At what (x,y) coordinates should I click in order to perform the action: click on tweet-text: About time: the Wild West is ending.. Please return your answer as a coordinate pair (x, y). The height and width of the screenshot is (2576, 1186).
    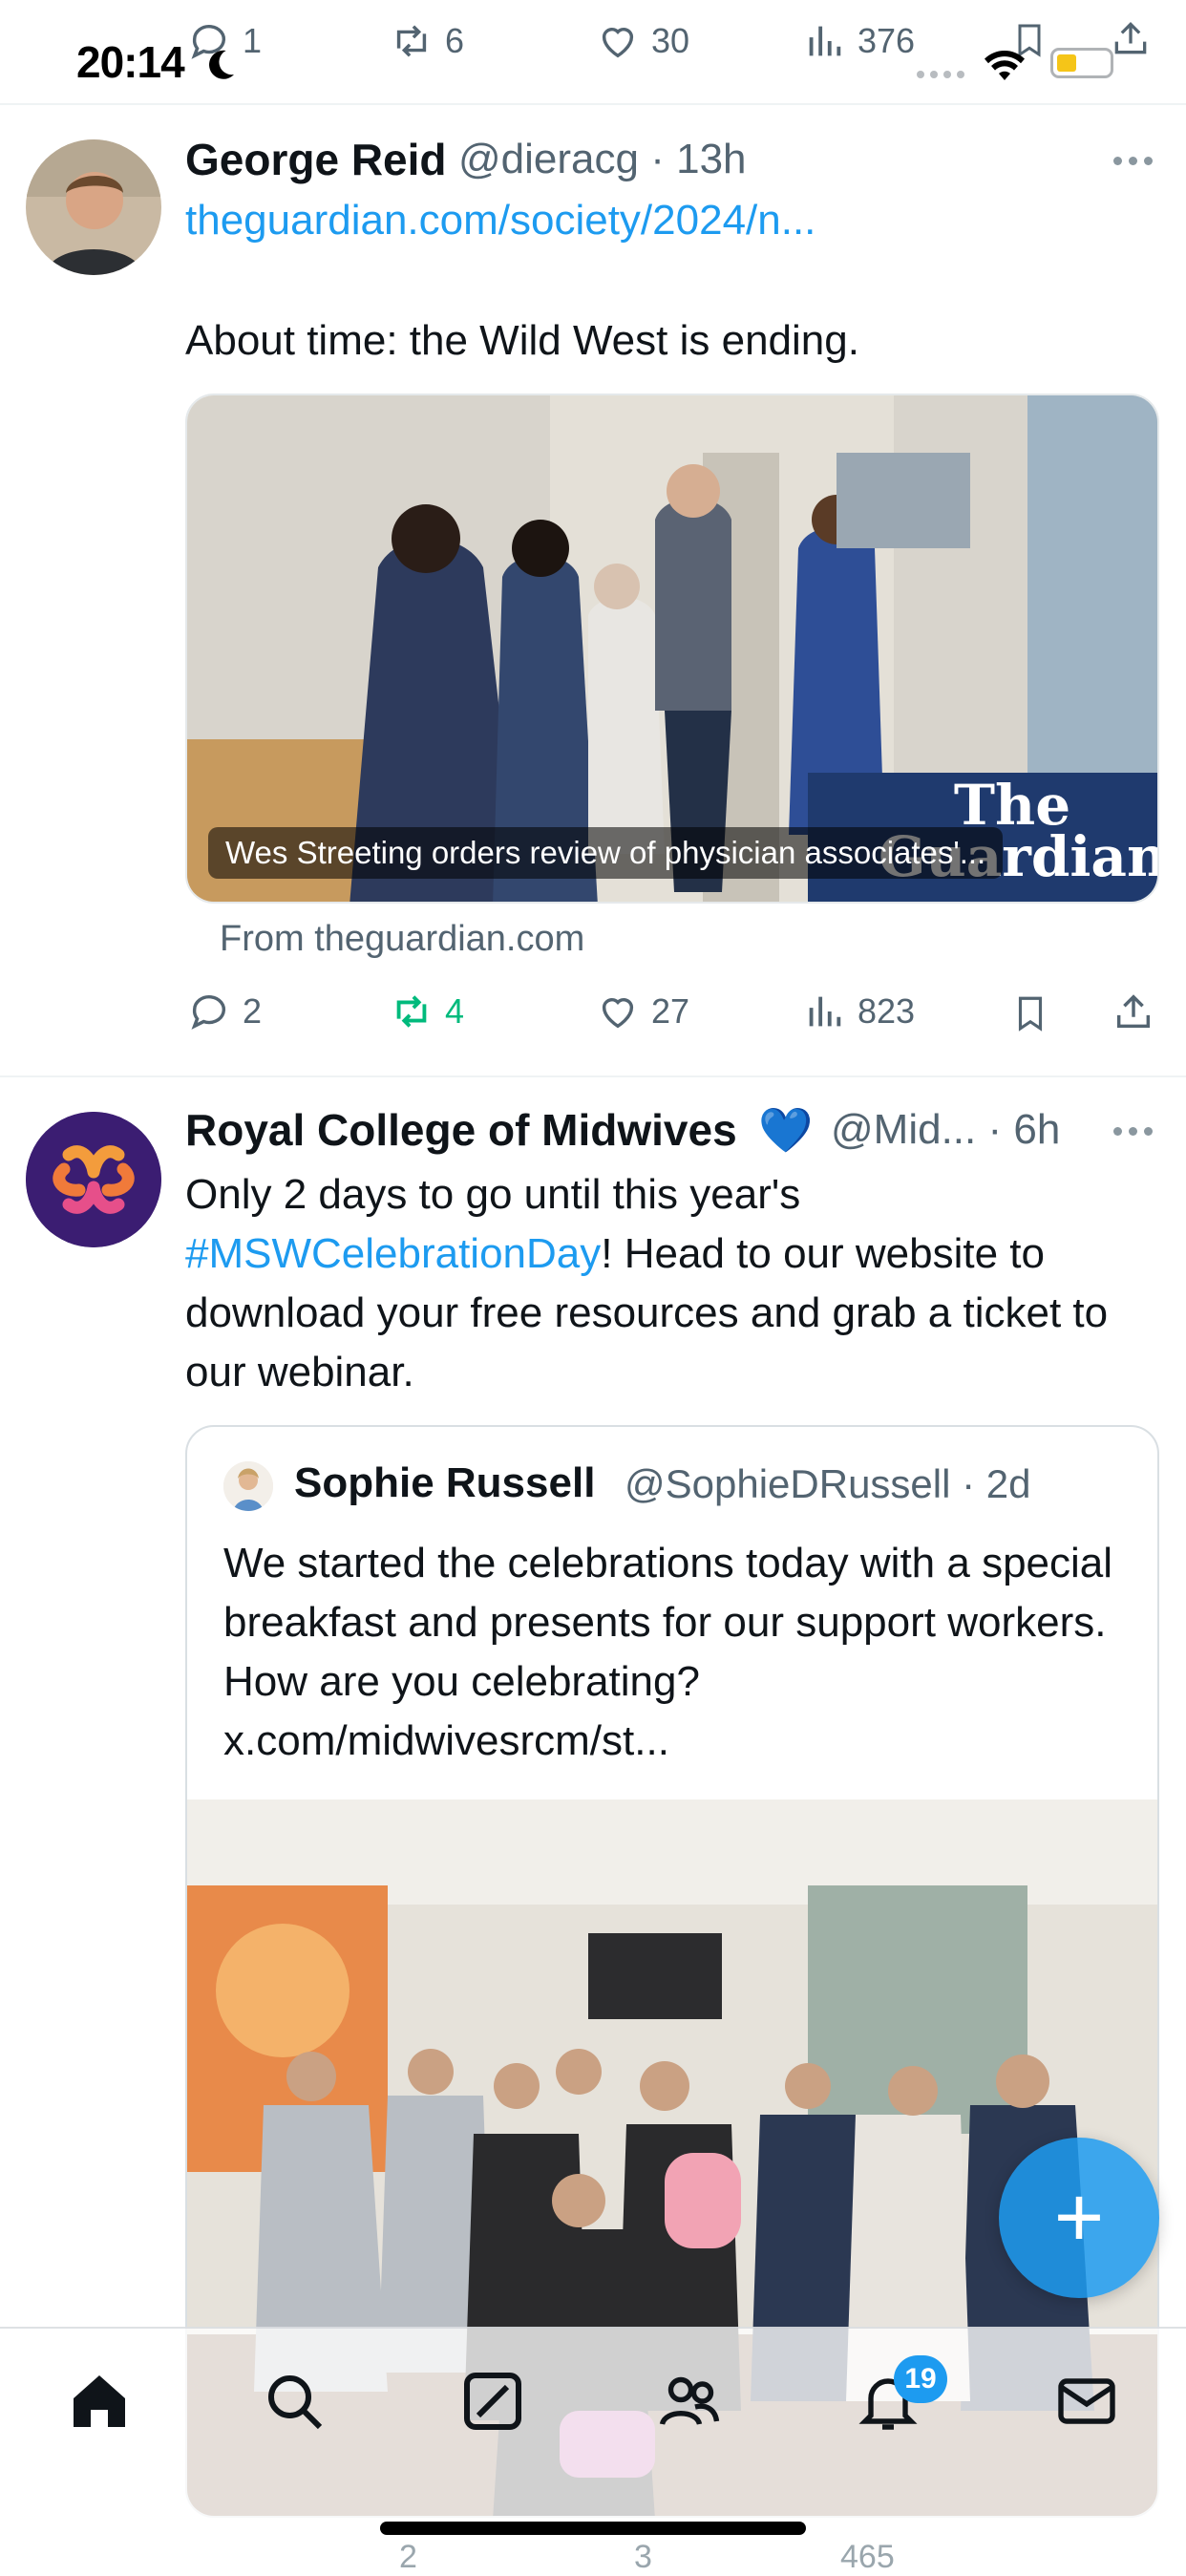
    Looking at the image, I should click on (522, 340).